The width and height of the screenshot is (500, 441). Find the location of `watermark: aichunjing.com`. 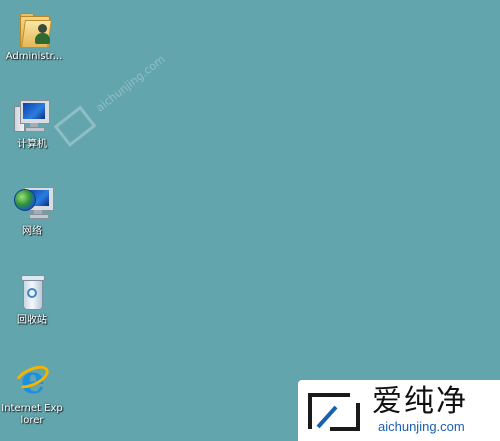

watermark: aichunjing.com is located at coordinates (112, 97).